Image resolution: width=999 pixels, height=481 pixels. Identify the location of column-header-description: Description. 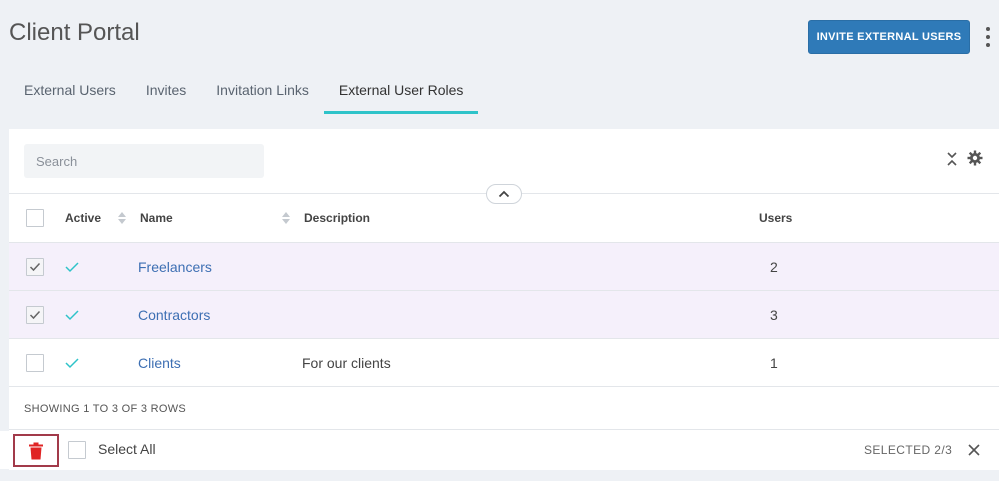
(337, 218).